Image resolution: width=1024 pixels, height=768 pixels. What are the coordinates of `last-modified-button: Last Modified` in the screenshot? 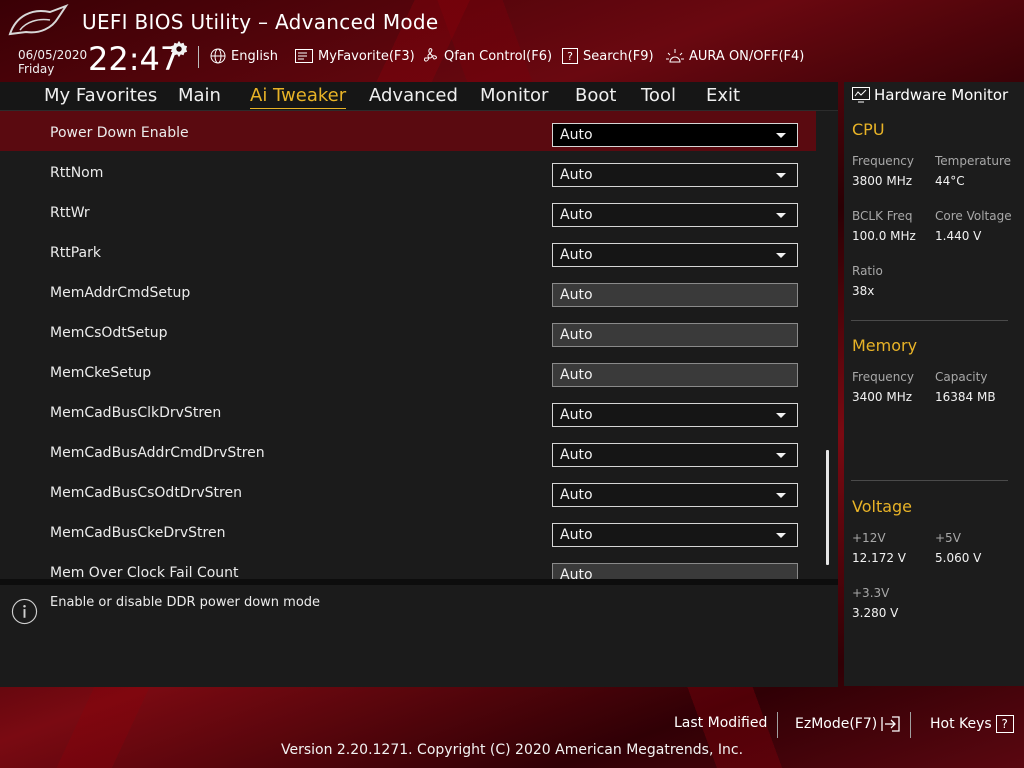 It's located at (720, 723).